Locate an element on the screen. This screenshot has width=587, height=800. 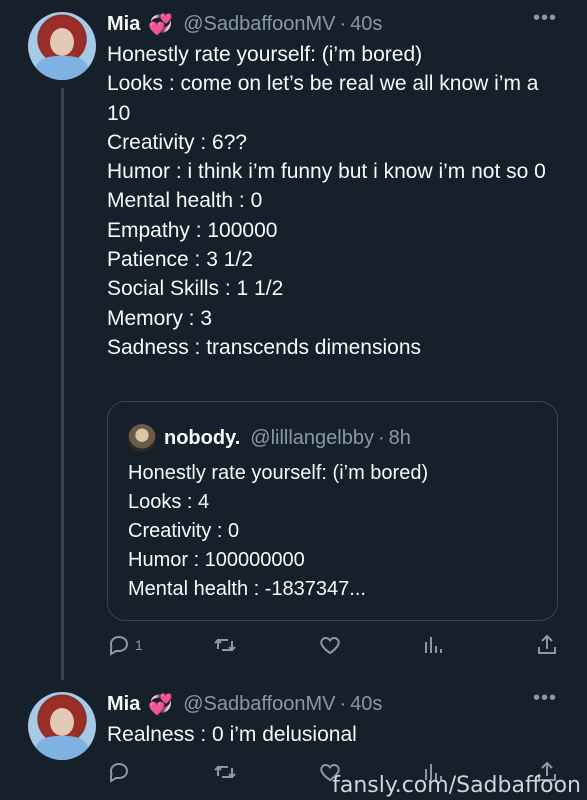
tweet-actions: 1 is located at coordinates (337, 645).